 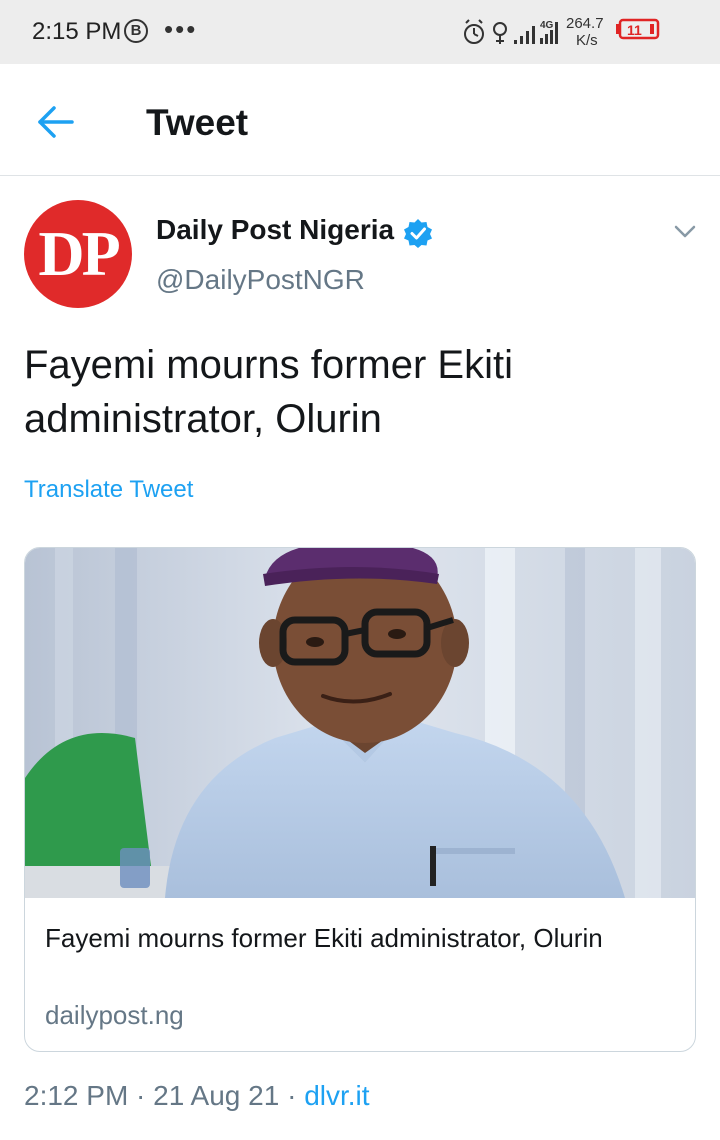 What do you see at coordinates (275, 230) in the screenshot?
I see `author-name: Daily Post Nigeria` at bounding box center [275, 230].